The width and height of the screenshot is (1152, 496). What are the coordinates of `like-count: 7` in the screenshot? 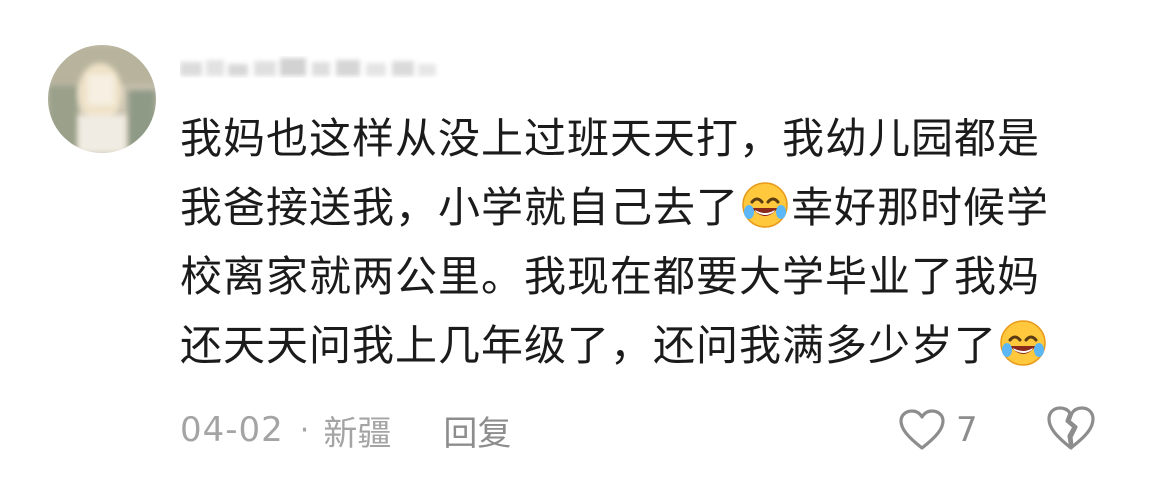 It's located at (967, 430).